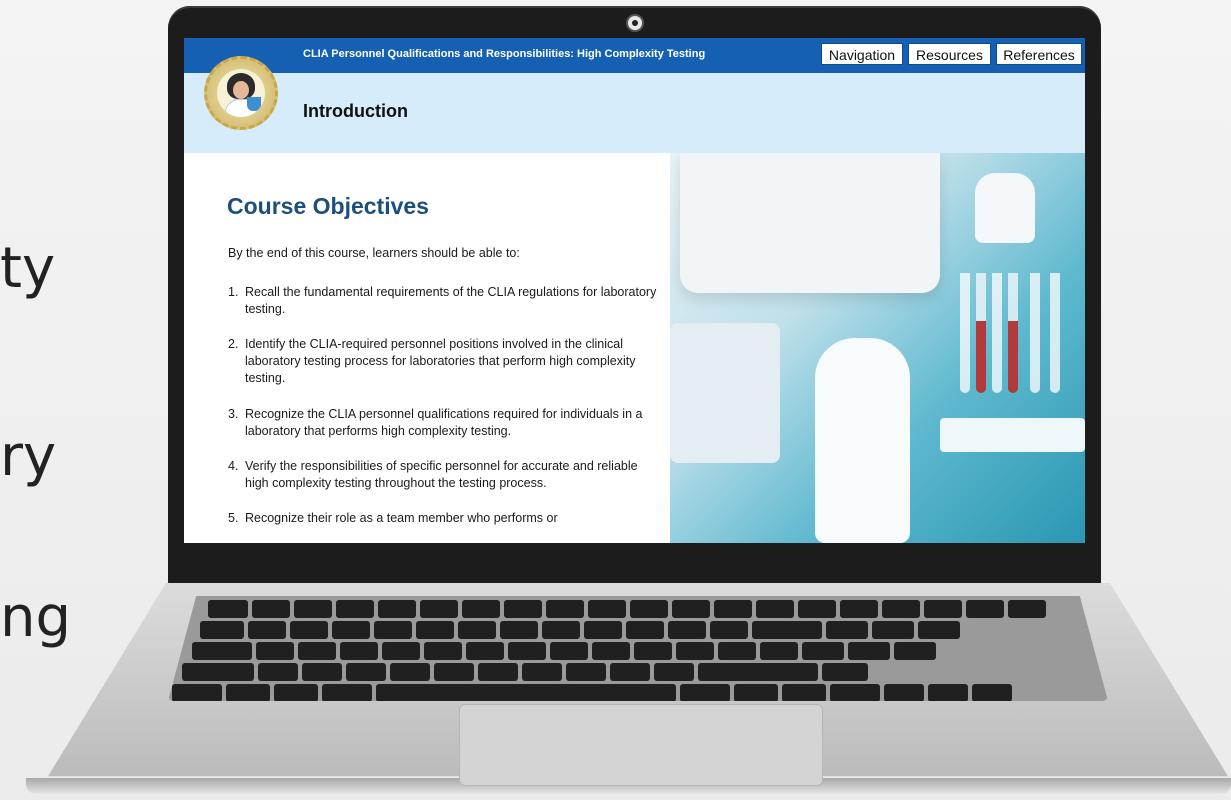  What do you see at coordinates (862, 440) in the screenshot?
I see `gloved-hand-image` at bounding box center [862, 440].